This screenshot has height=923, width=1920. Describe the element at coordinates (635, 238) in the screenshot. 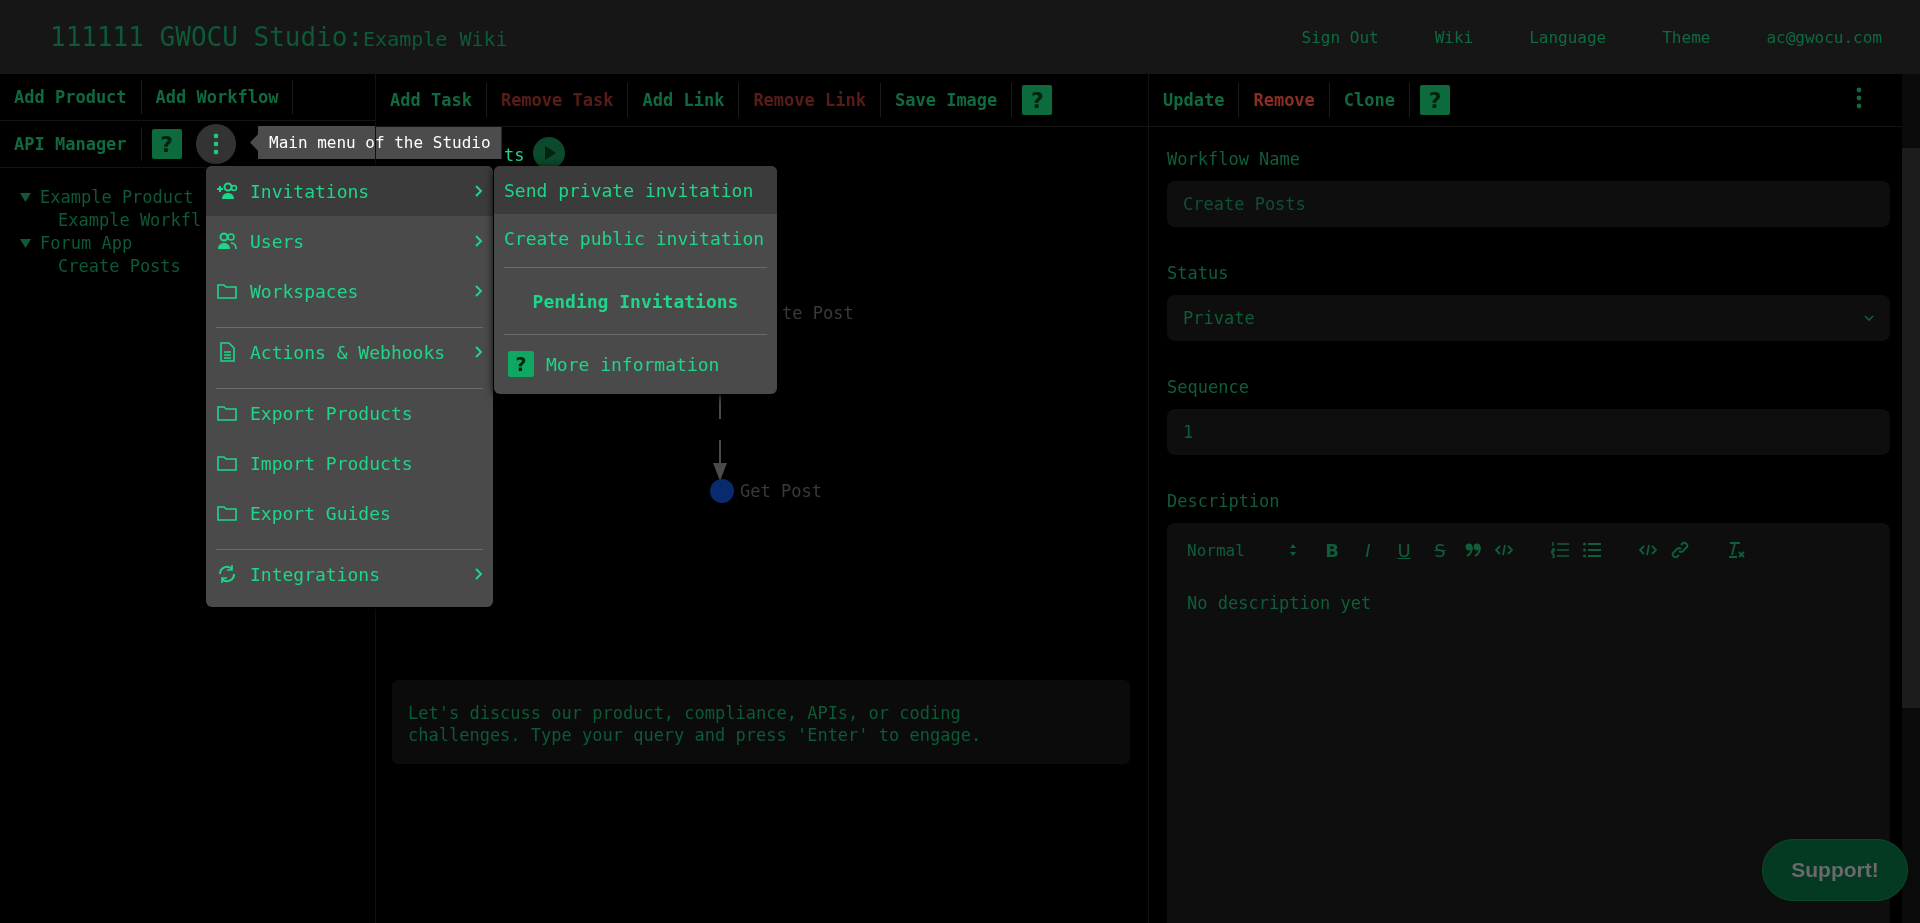

I see `menu-item: Create public invitation` at that location.